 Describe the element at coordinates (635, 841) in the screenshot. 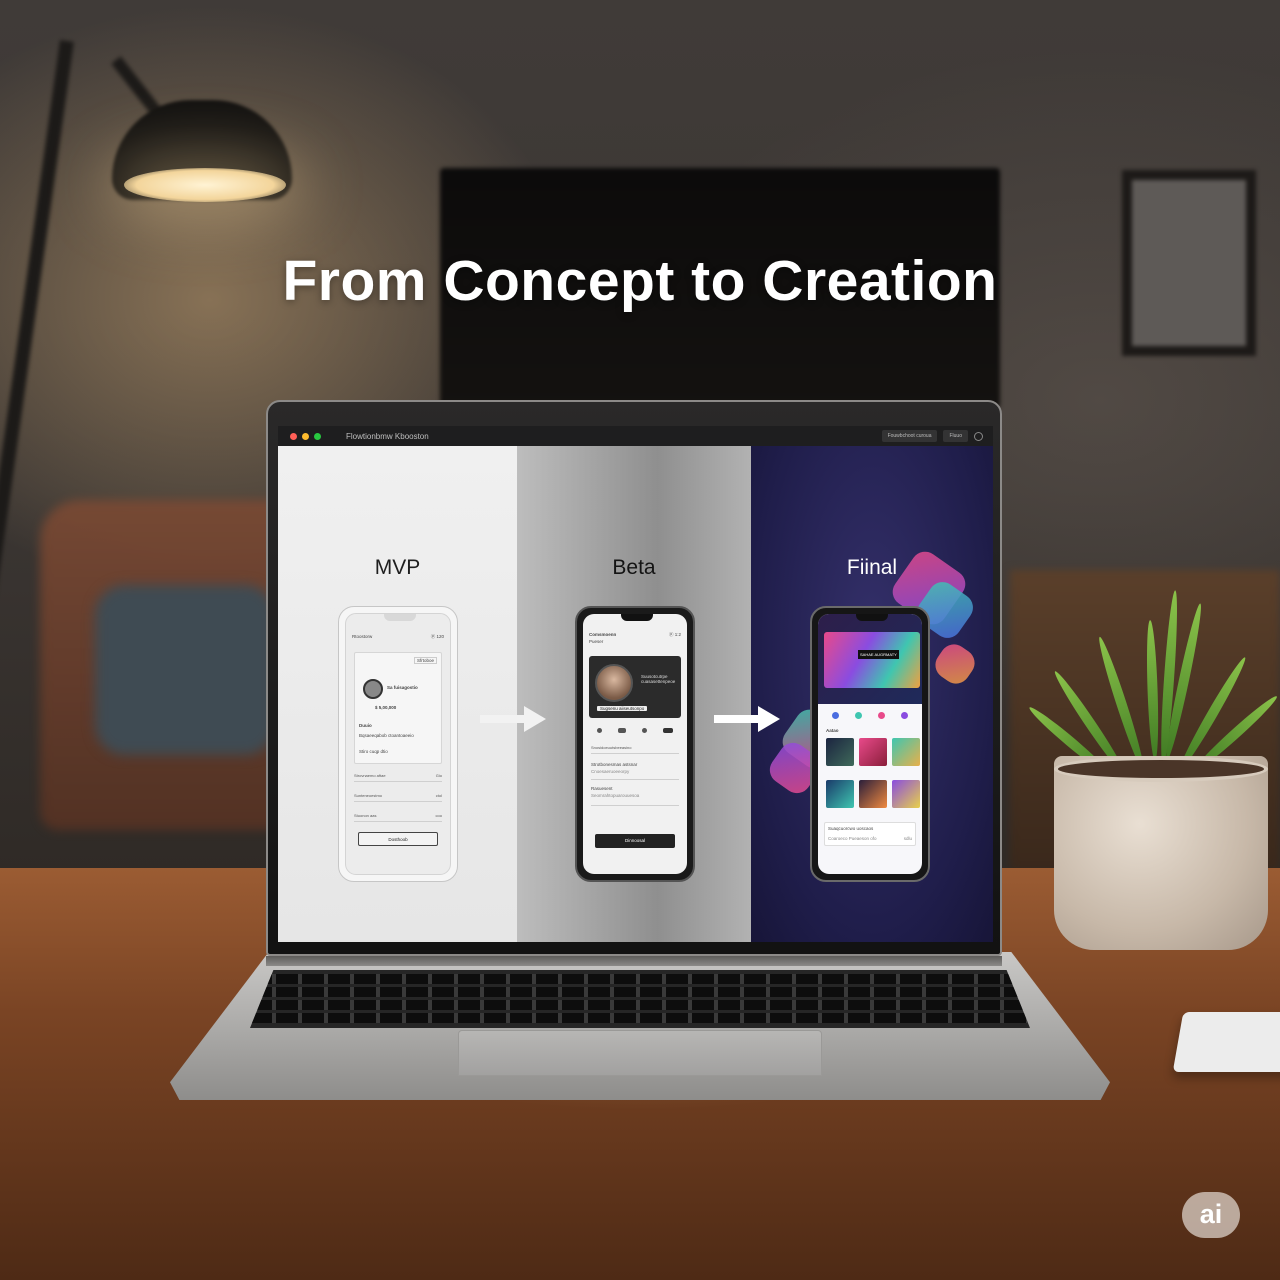

I see `beta-cta-button: Dinnoosal` at that location.